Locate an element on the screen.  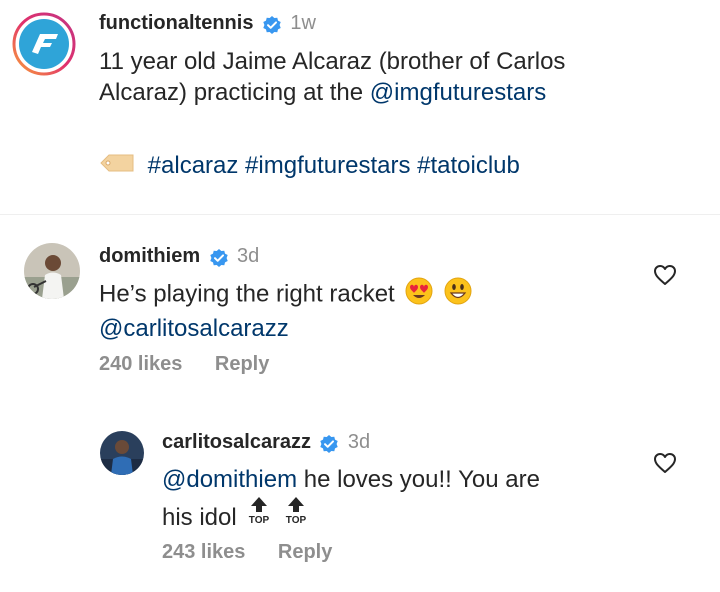
comment-text: he loves you!! You are is located at coordinates (418, 479).